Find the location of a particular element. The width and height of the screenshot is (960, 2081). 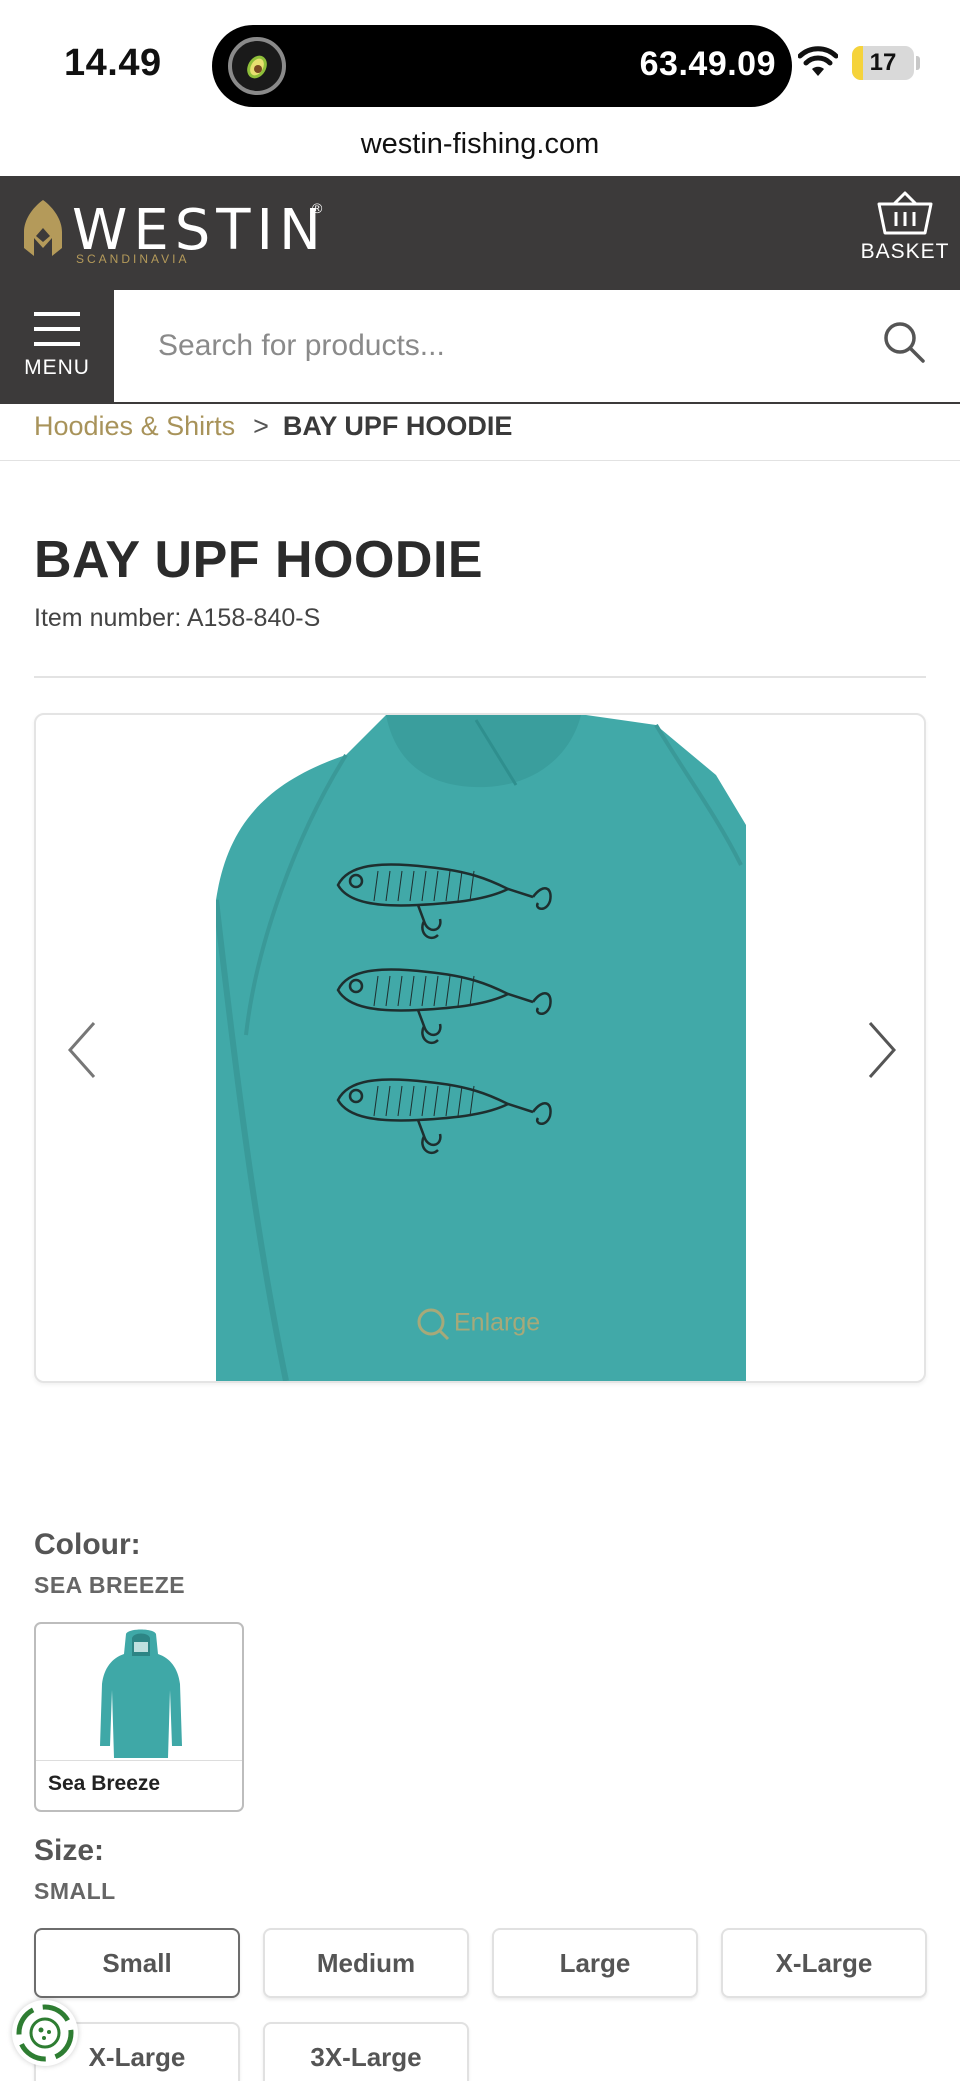

product-title: BAY UPF HOODIE is located at coordinates (259, 560).